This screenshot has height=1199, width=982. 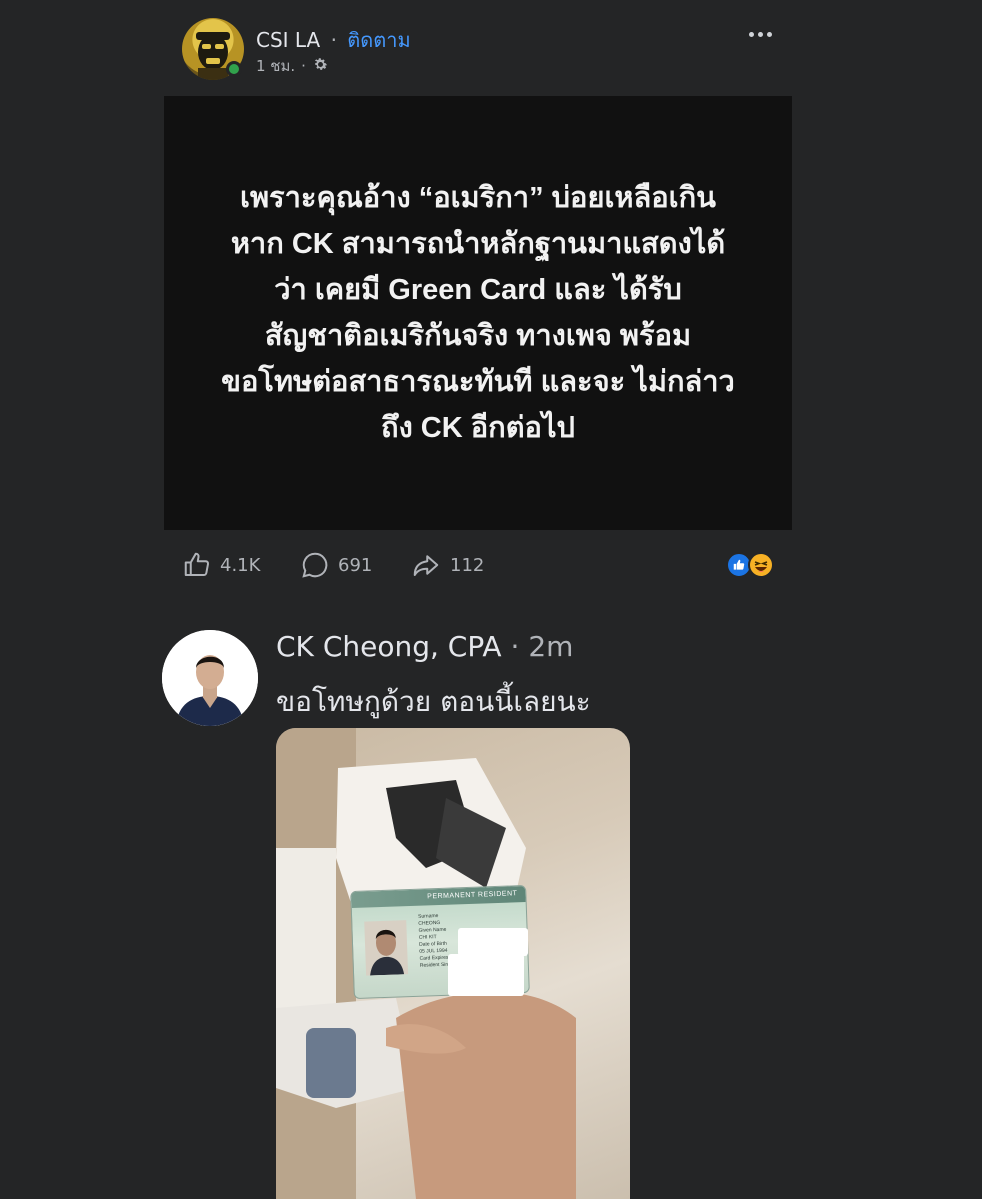 I want to click on card-line: ถึง CK อีกต่อไป, so click(x=478, y=428).